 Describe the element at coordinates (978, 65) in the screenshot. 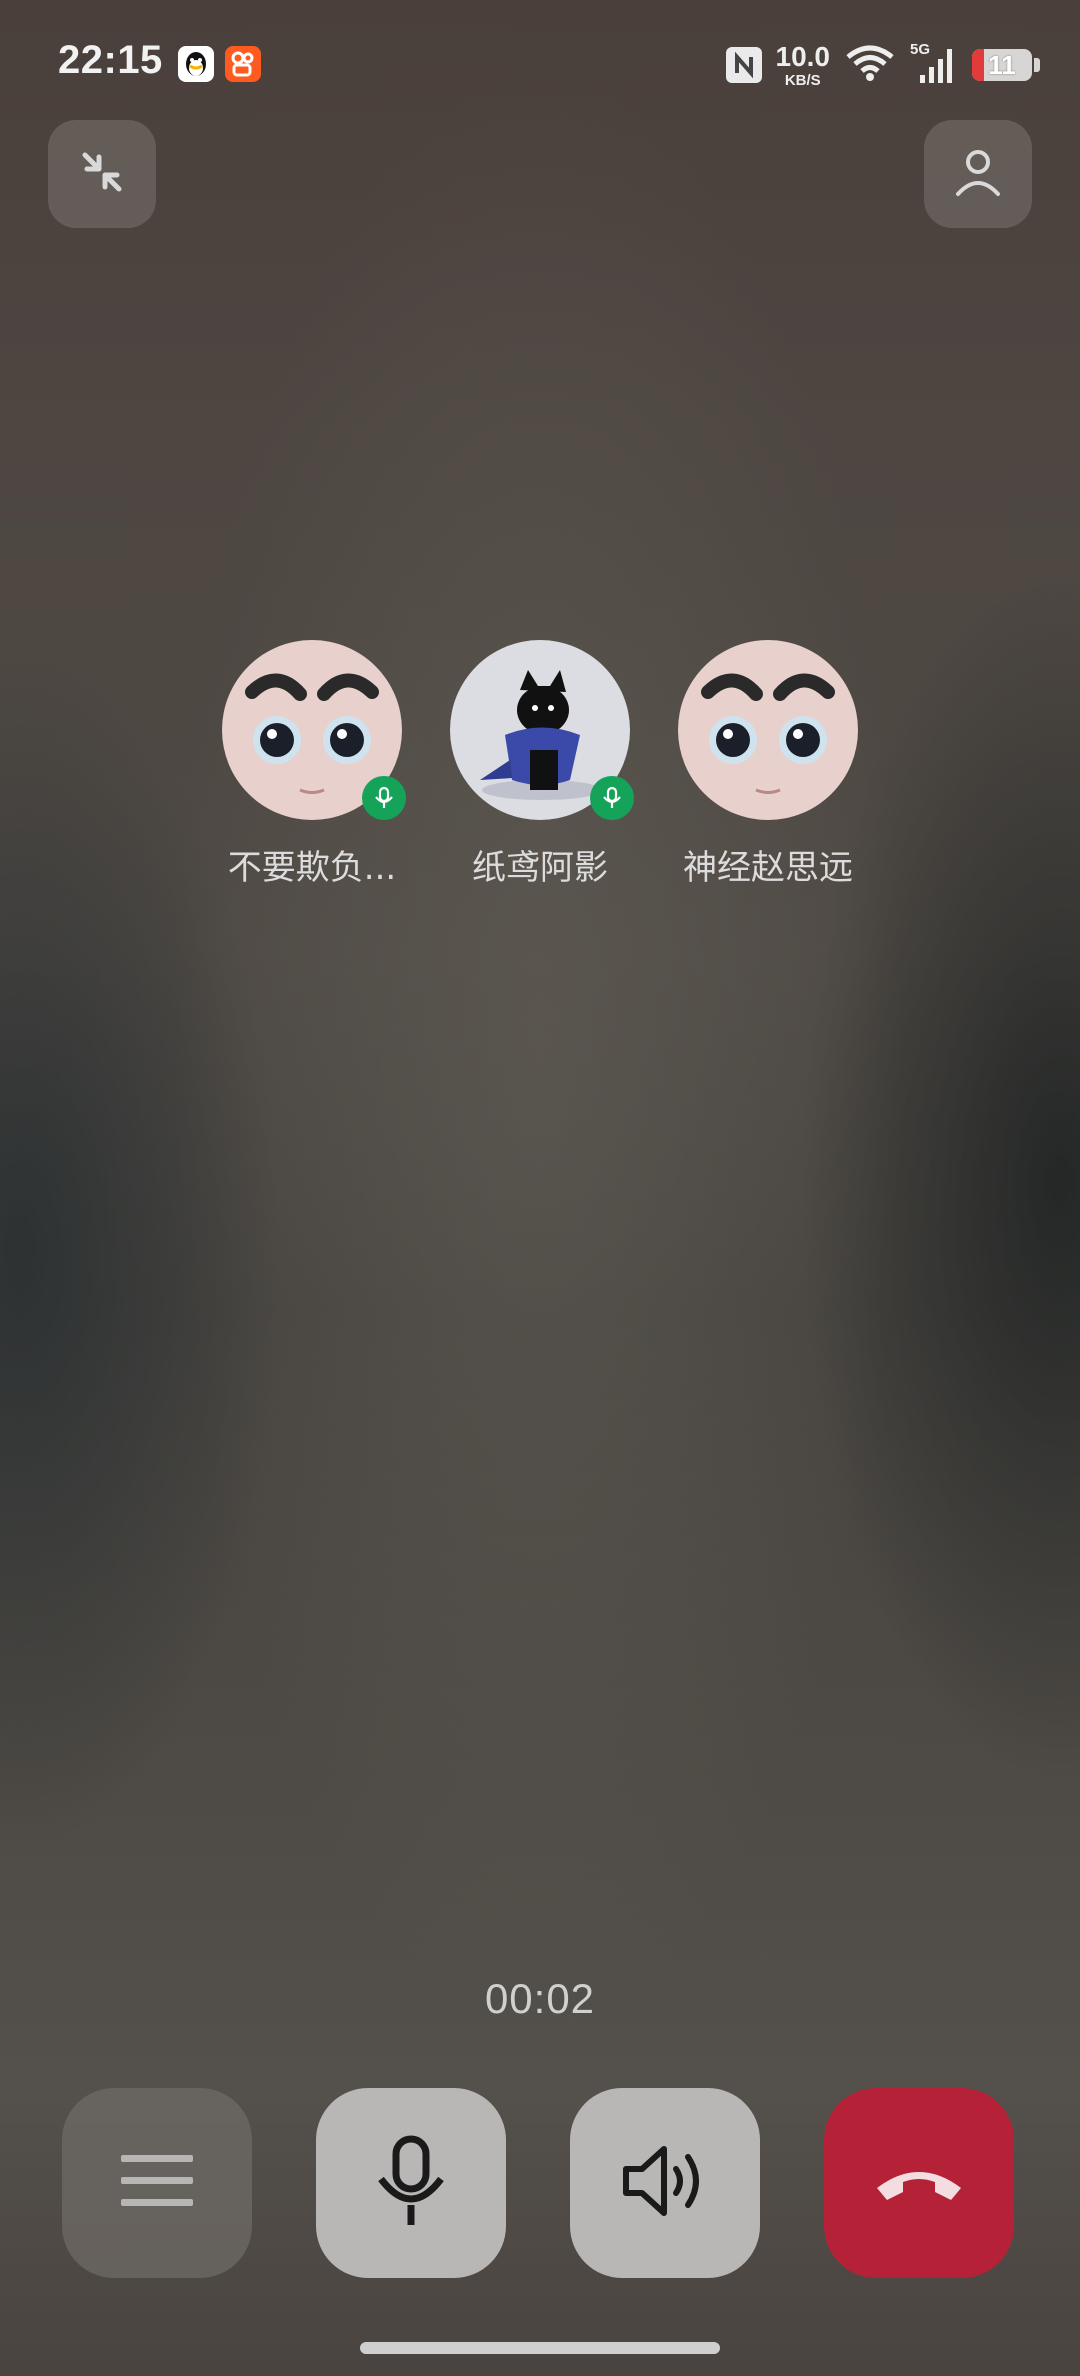

I see `battery-fill` at that location.